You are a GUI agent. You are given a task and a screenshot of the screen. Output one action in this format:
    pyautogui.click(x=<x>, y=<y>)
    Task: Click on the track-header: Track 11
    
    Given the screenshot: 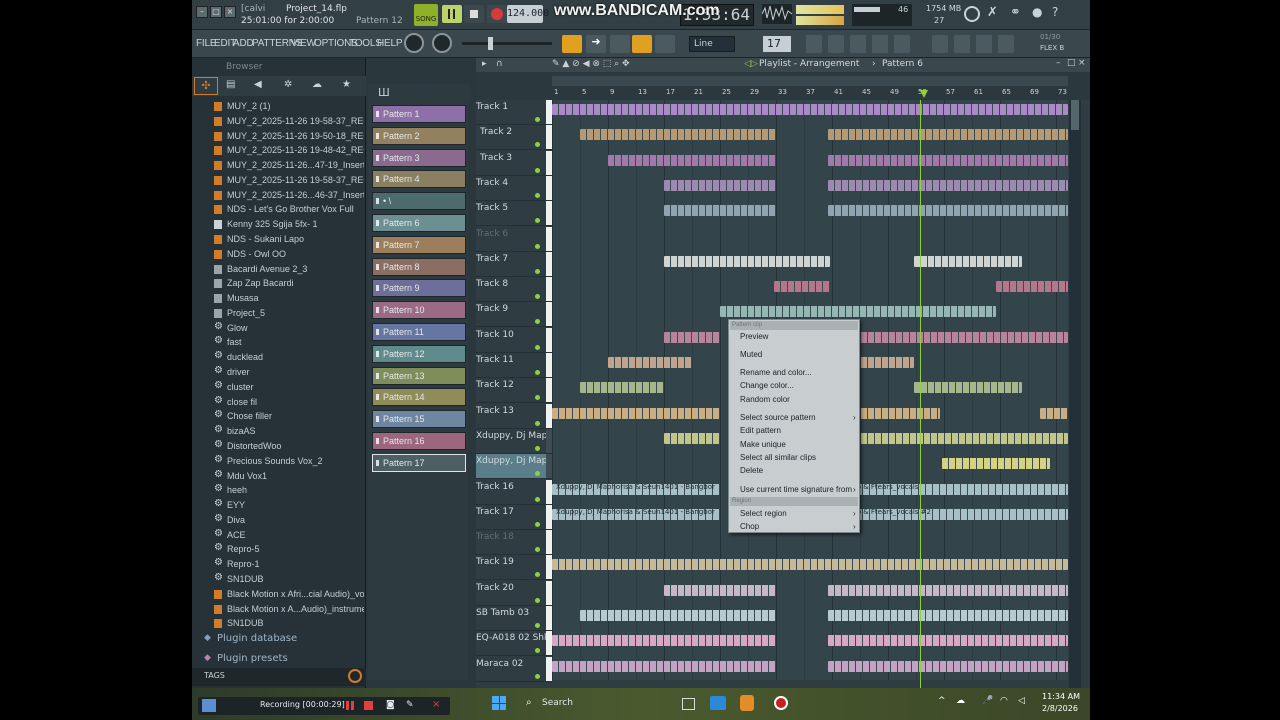 What is the action you would take?
    pyautogui.click(x=514, y=365)
    